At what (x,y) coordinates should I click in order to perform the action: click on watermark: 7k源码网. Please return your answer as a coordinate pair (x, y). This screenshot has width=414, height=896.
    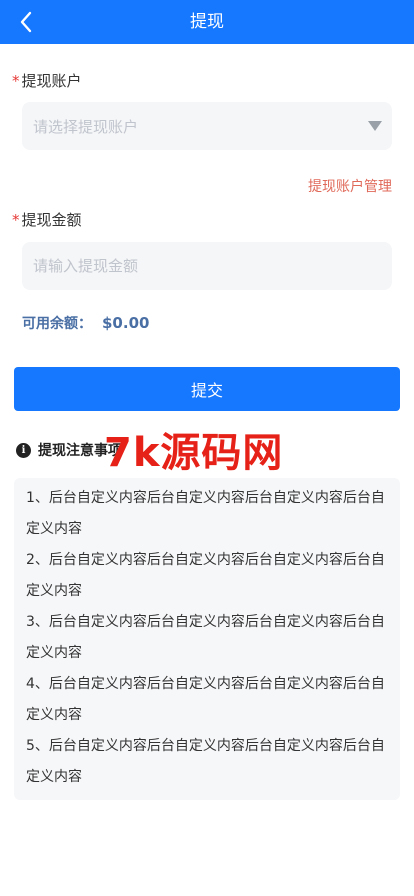
    Looking at the image, I should click on (194, 453).